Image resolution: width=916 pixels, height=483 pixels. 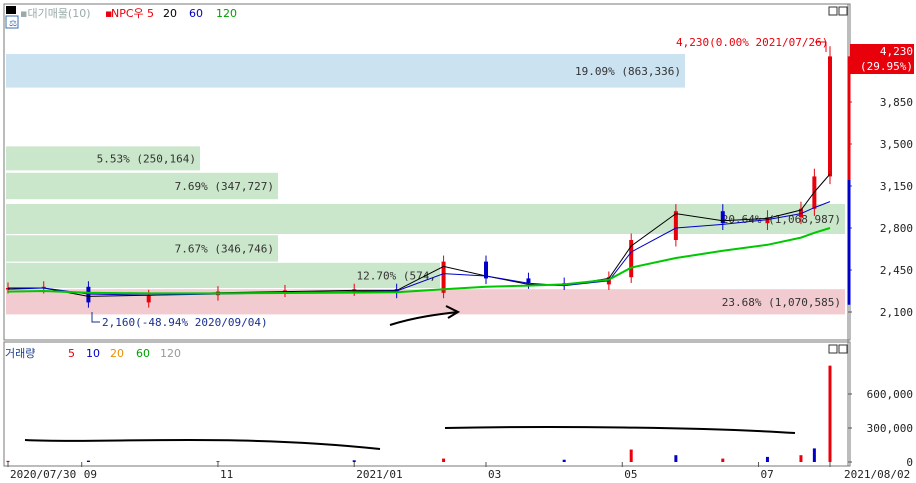 What do you see at coordinates (379, 474) in the screenshot?
I see `date-tick-label-3: 2021/01` at bounding box center [379, 474].